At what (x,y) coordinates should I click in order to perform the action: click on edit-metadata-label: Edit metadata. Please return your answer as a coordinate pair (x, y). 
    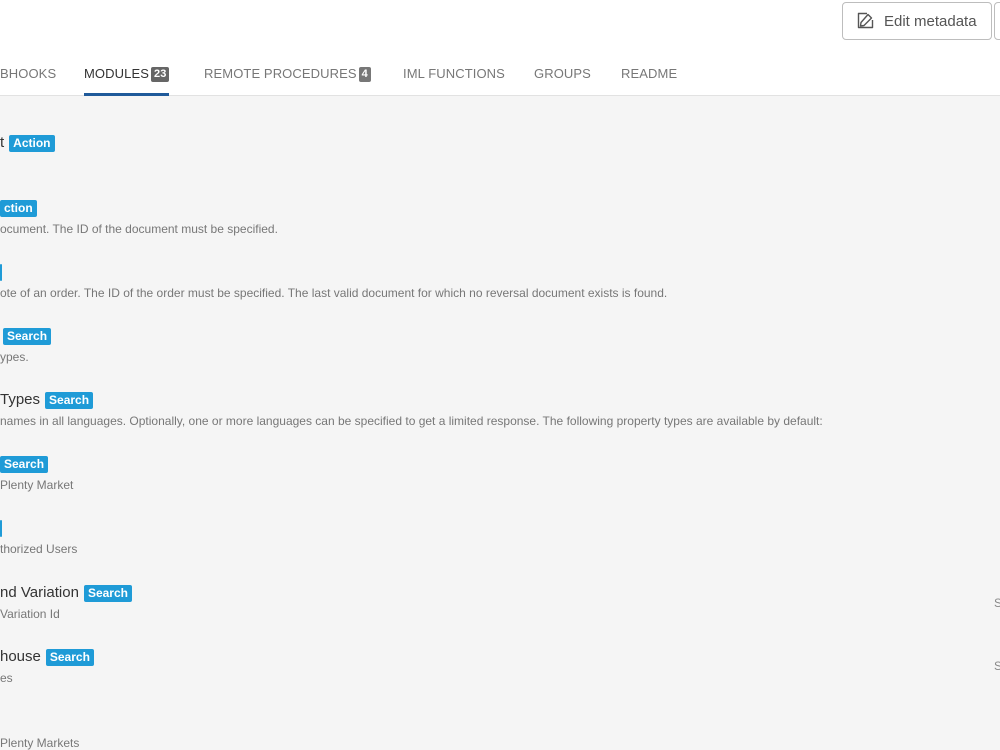
    Looking at the image, I should click on (930, 21).